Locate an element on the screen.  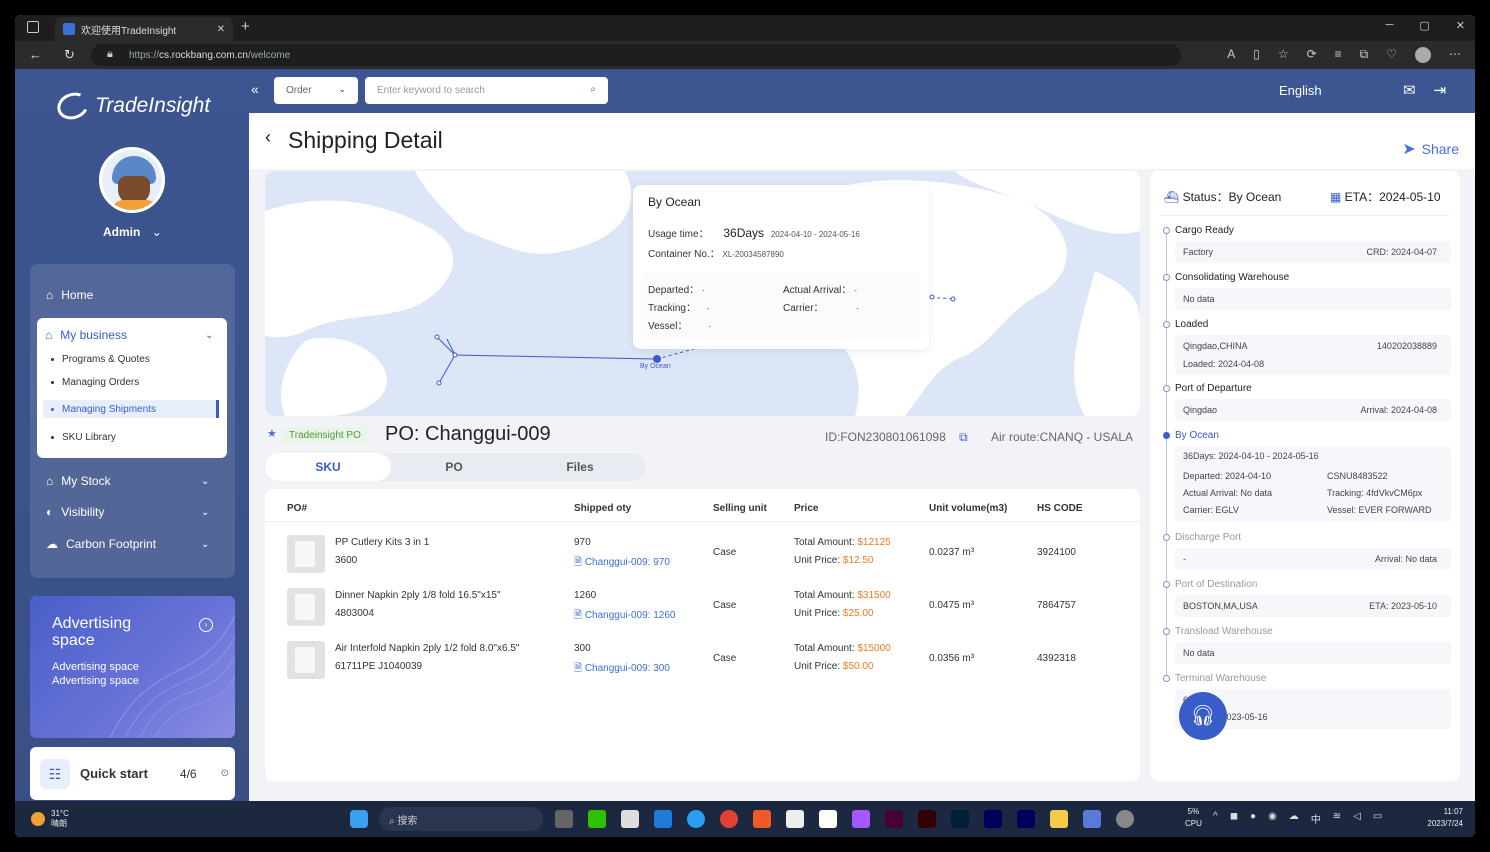
language-switch: English is located at coordinates (1300, 90).